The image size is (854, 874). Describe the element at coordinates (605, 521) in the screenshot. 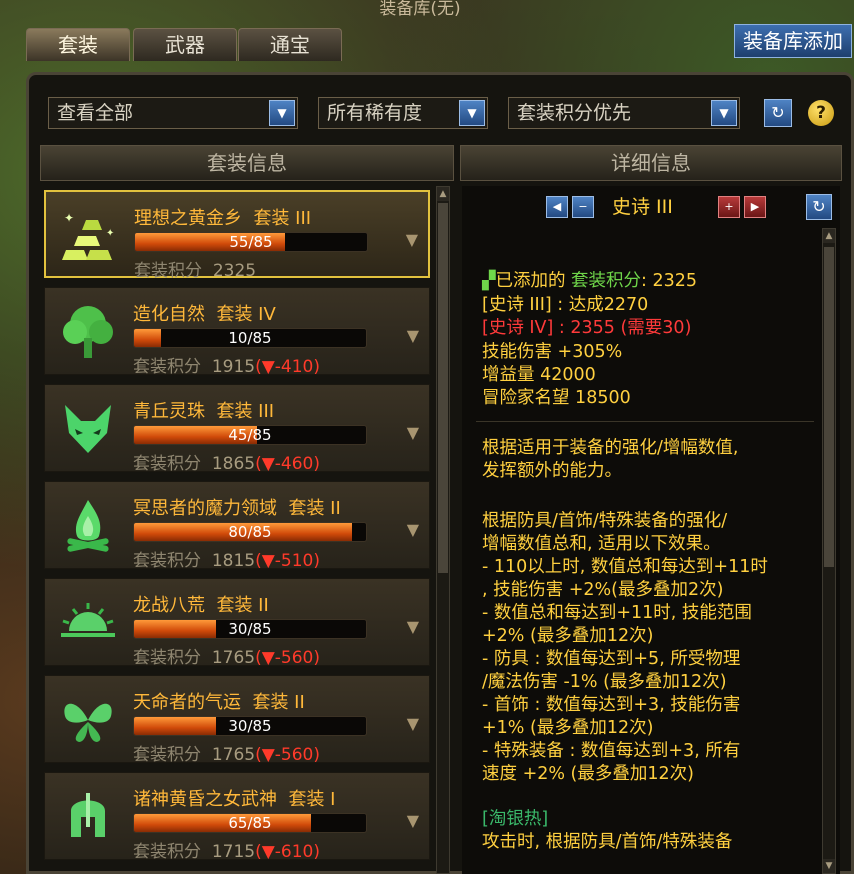

I see `desc-line: 根据防具/首饰/特殊装备的强化/` at that location.